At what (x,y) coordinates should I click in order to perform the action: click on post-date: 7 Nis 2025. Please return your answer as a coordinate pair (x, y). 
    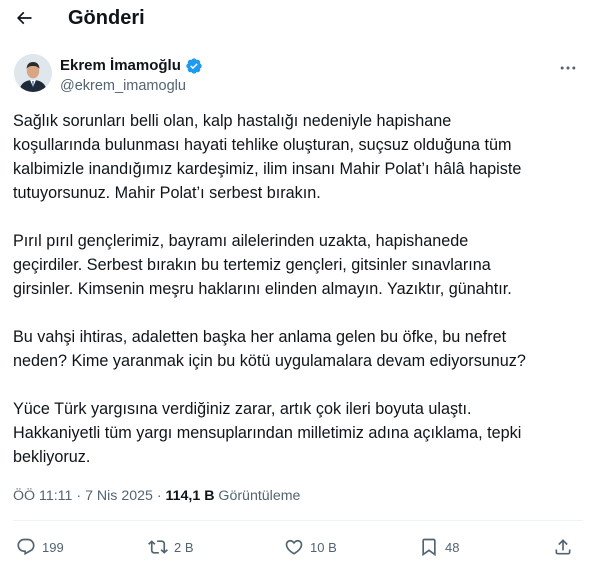
    Looking at the image, I should click on (119, 496).